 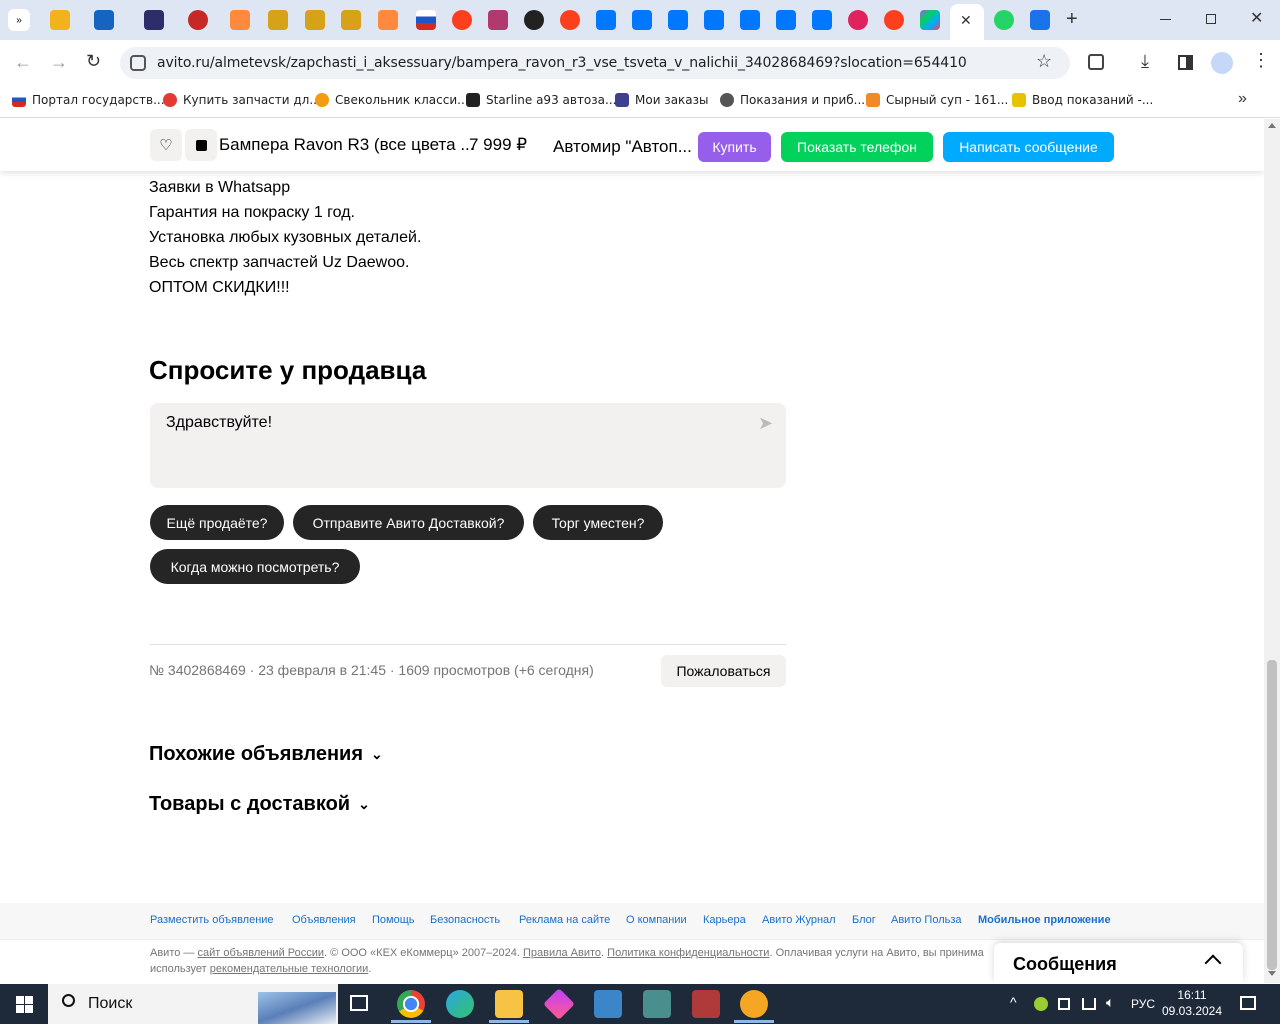 I want to click on new-tab-button: +, so click(x=1072, y=19).